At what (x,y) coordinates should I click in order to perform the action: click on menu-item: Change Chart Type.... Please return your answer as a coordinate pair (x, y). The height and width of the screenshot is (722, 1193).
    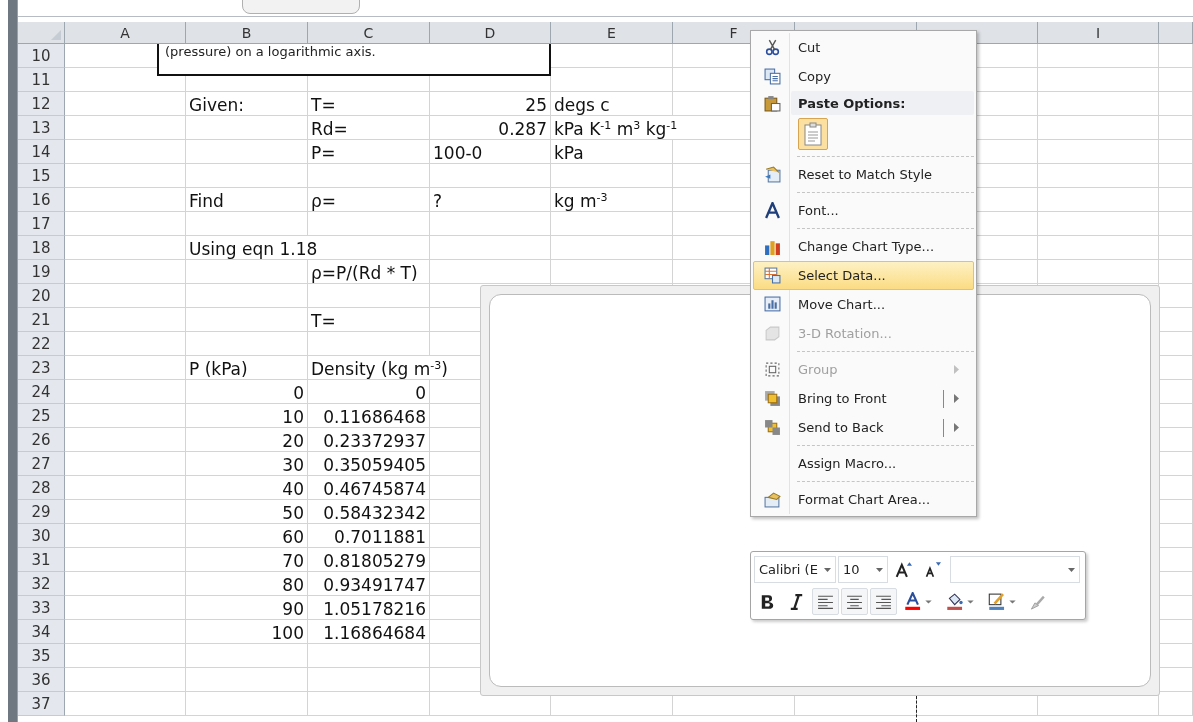
    Looking at the image, I should click on (863, 246).